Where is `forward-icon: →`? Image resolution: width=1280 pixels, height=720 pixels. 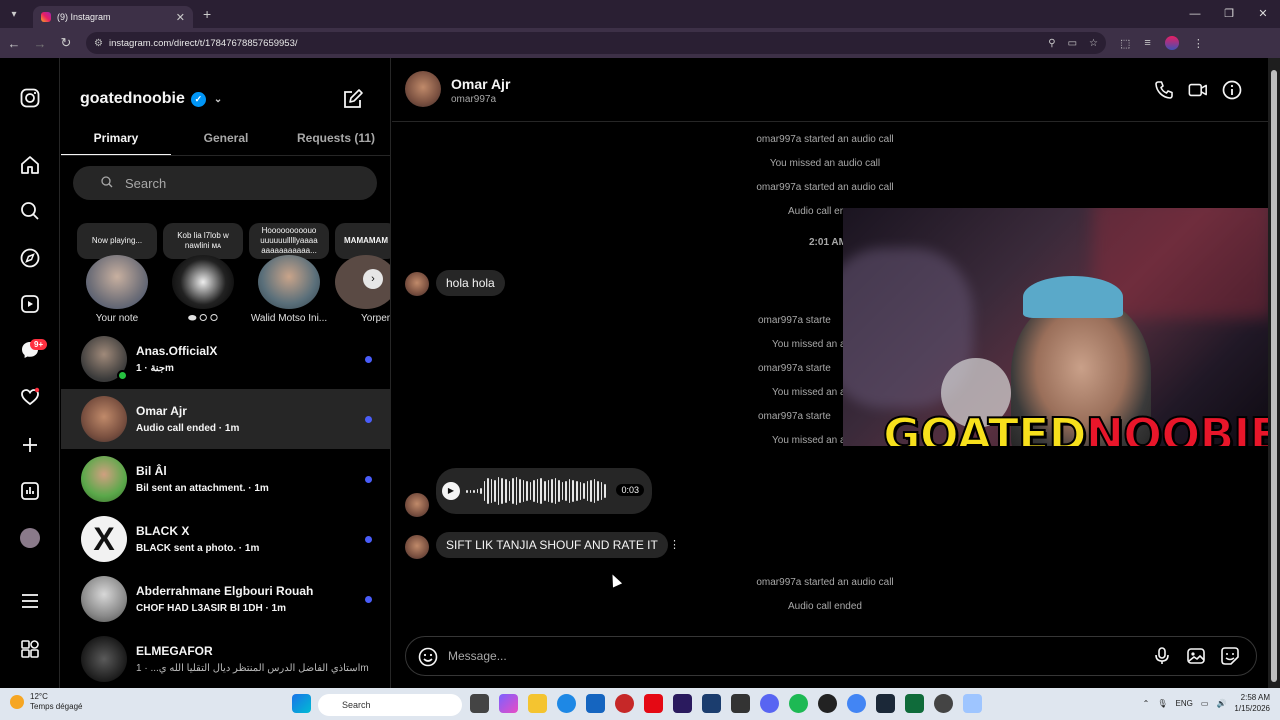 forward-icon: → is located at coordinates (40, 43).